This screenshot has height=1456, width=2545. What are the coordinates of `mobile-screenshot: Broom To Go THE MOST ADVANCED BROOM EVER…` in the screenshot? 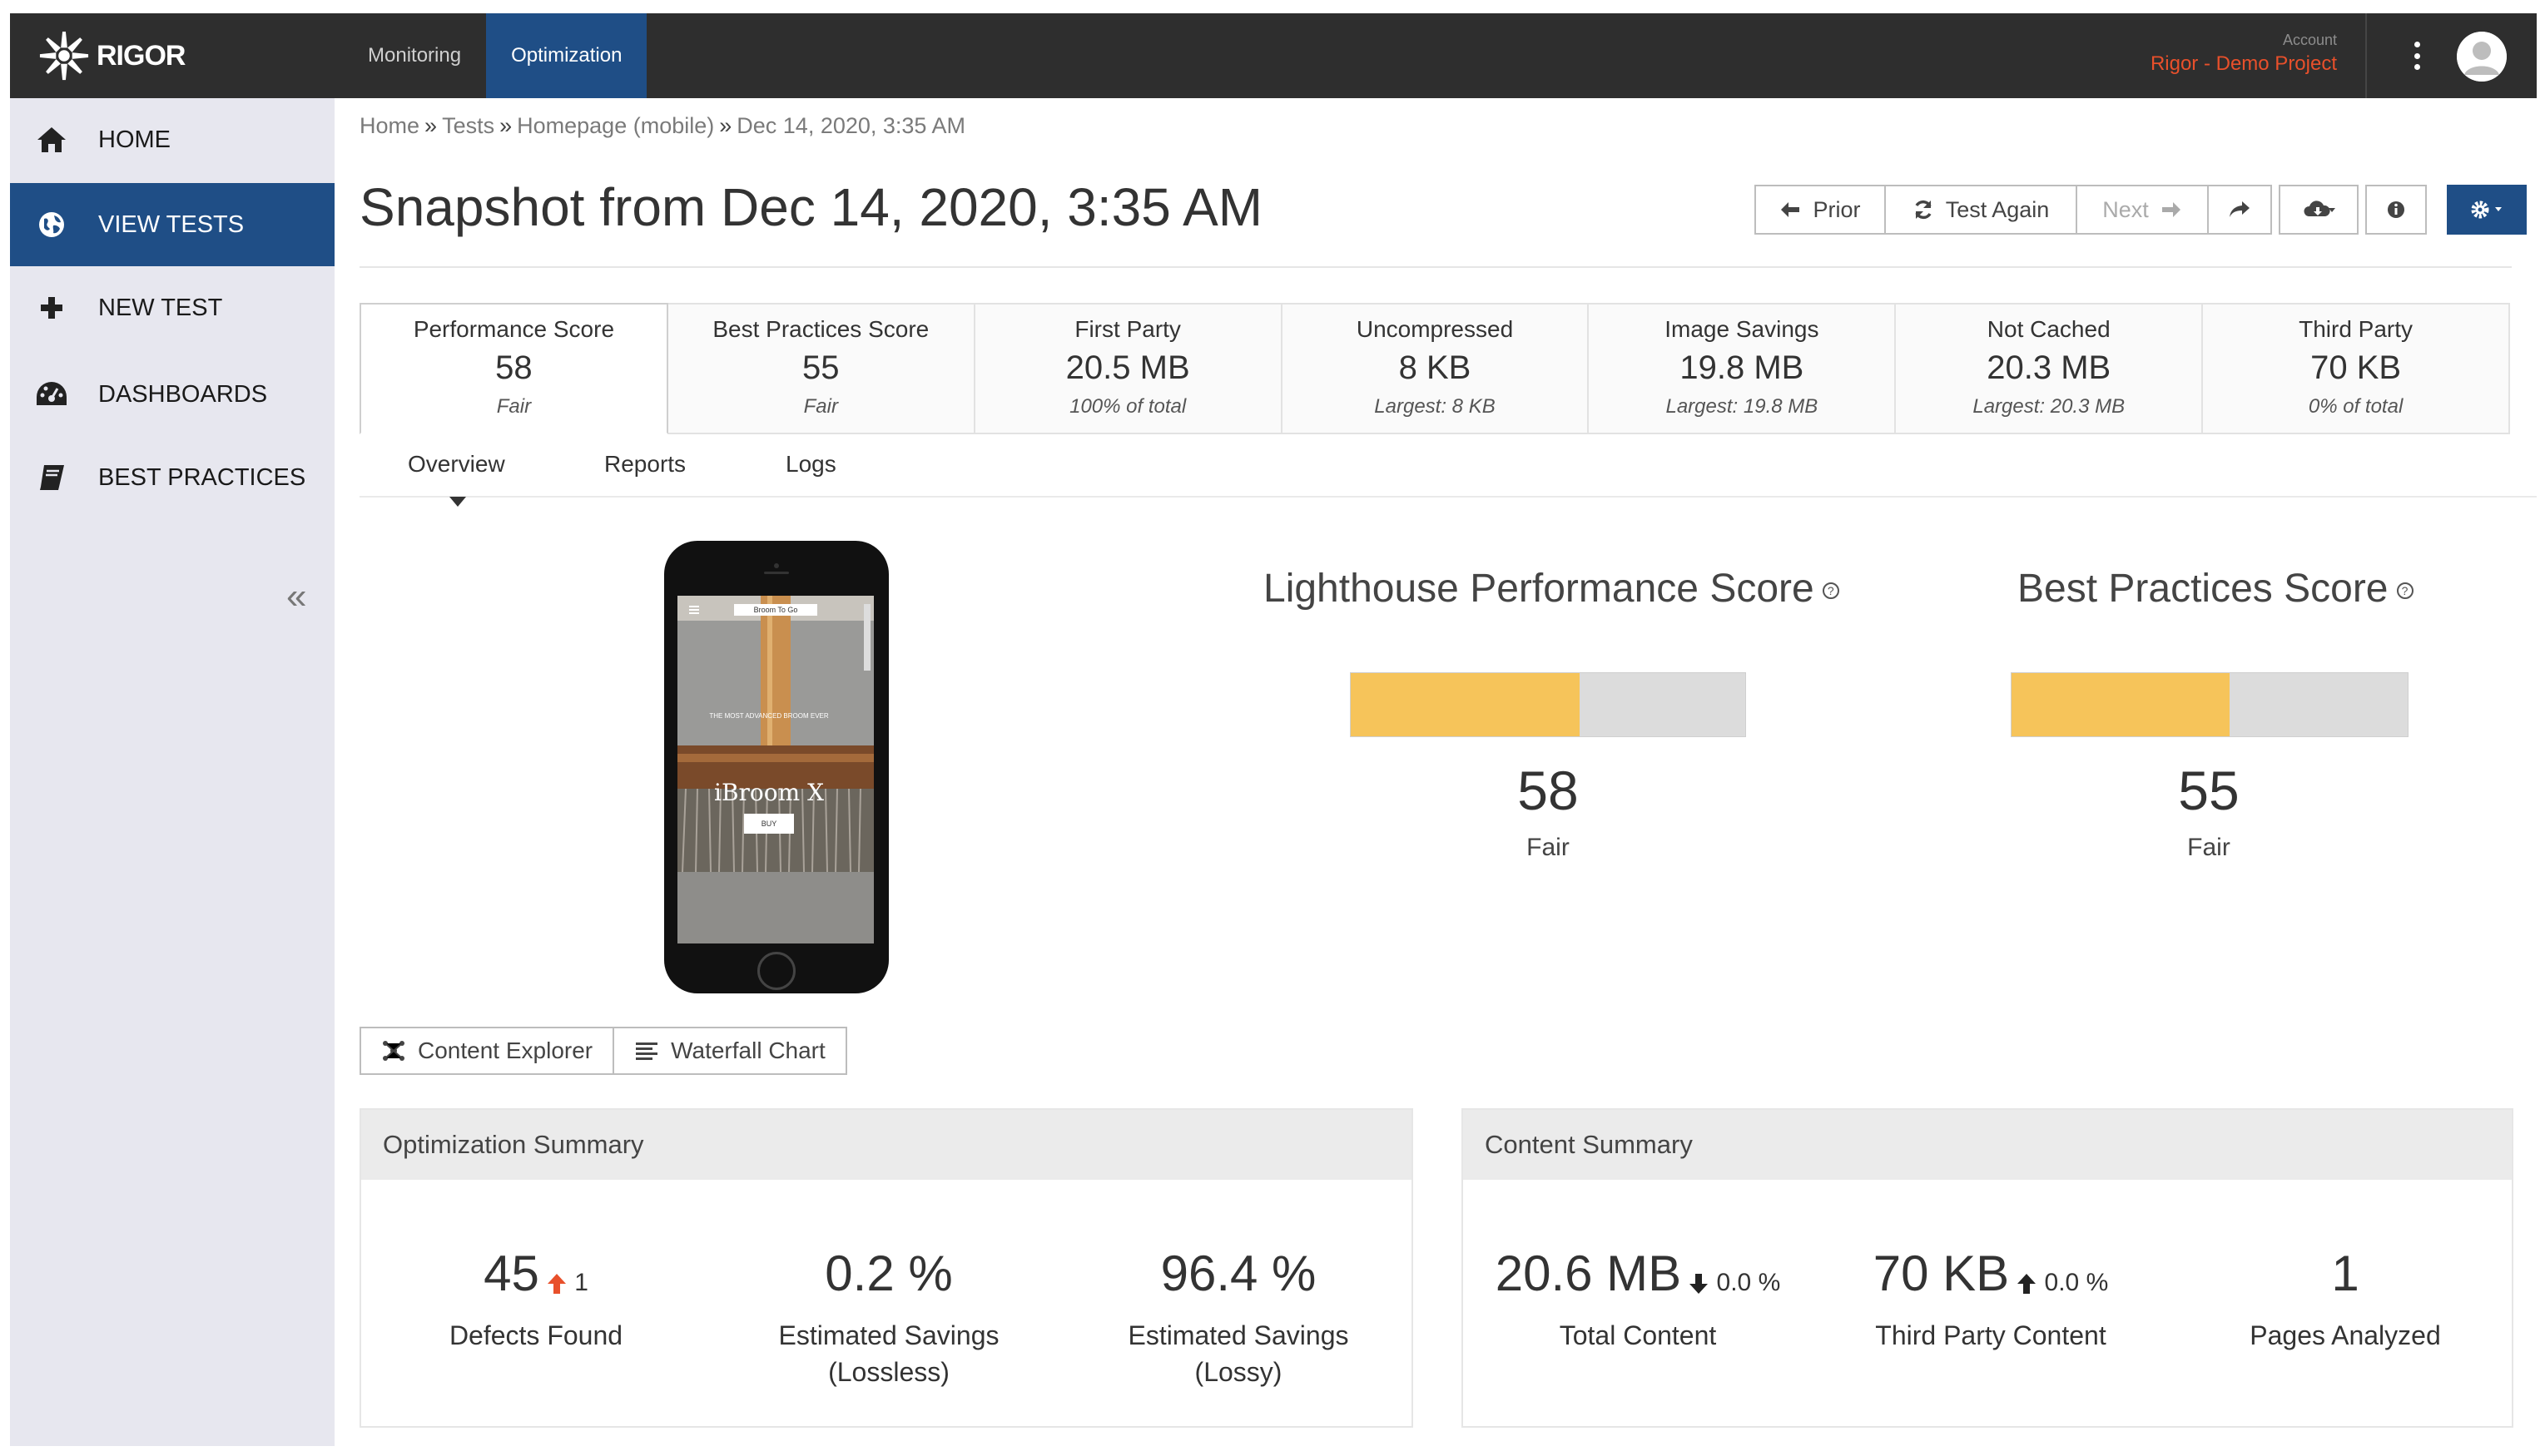 It's located at (776, 767).